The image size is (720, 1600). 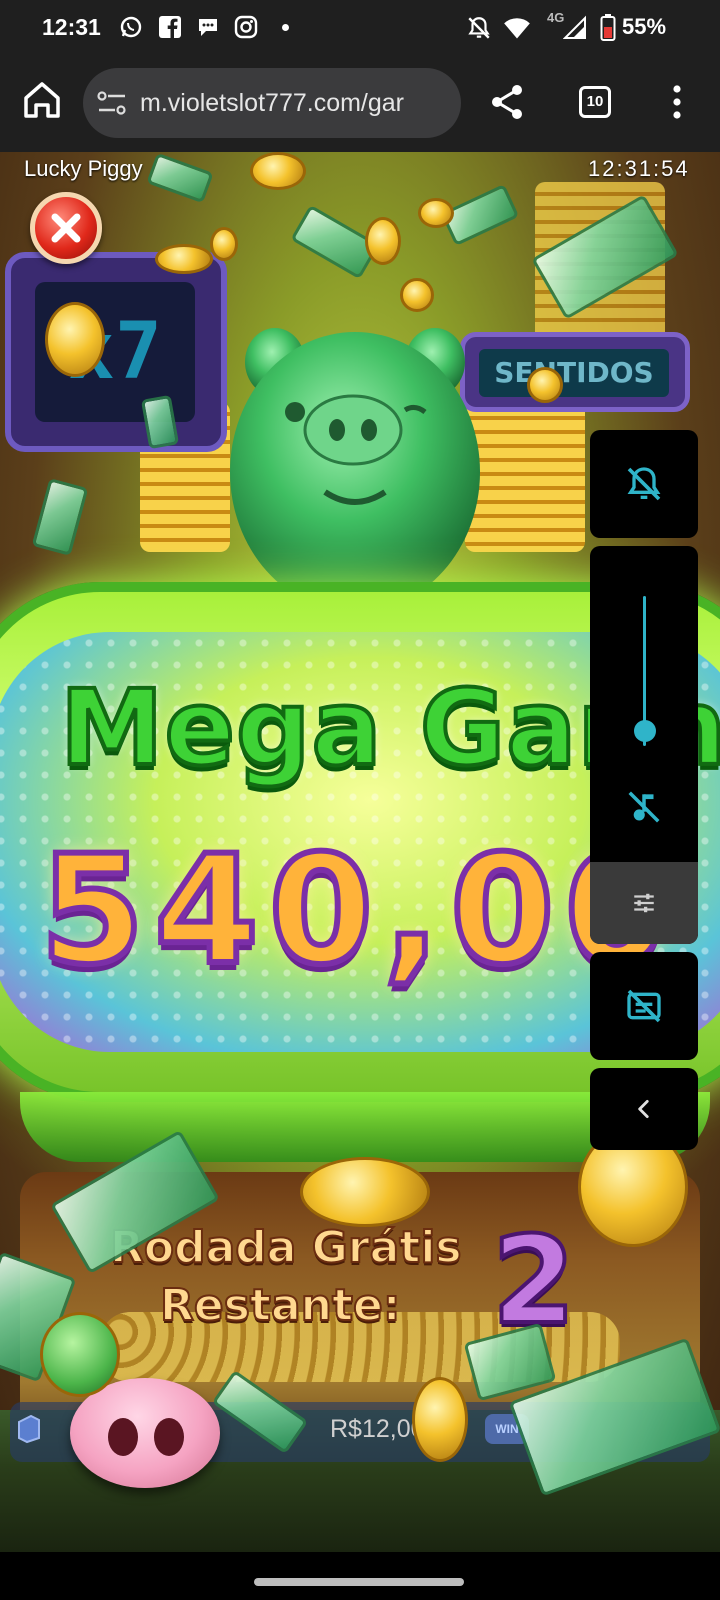 What do you see at coordinates (608, 27) in the screenshot?
I see `battery-icon` at bounding box center [608, 27].